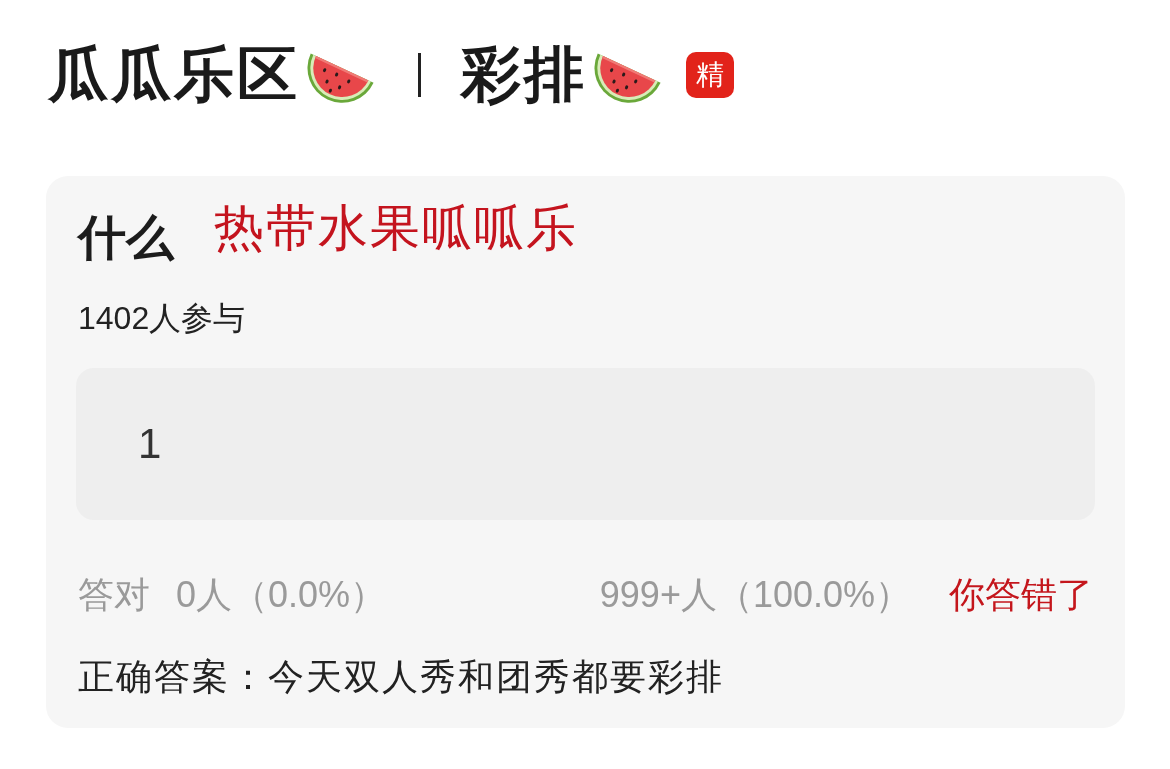 The image size is (1170, 769). I want to click on featured-badge: 精, so click(710, 75).